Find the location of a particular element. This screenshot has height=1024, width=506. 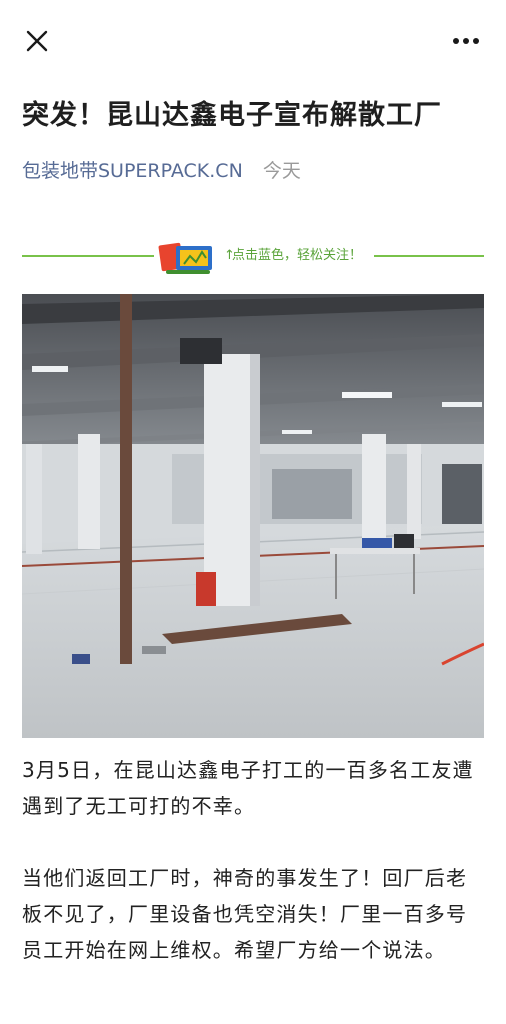

account-name-link: 包装地带SUPERPACK.CN is located at coordinates (132, 171).